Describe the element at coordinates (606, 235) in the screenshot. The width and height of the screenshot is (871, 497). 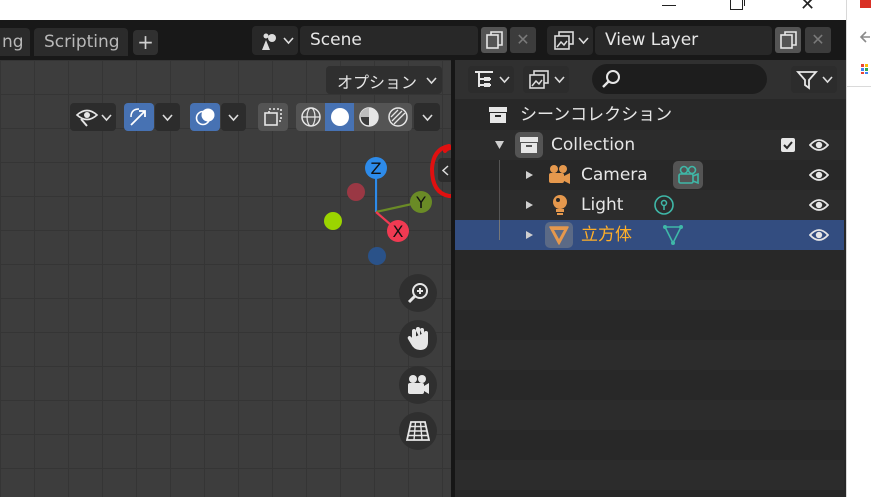
I see `item-name: 立方体` at that location.